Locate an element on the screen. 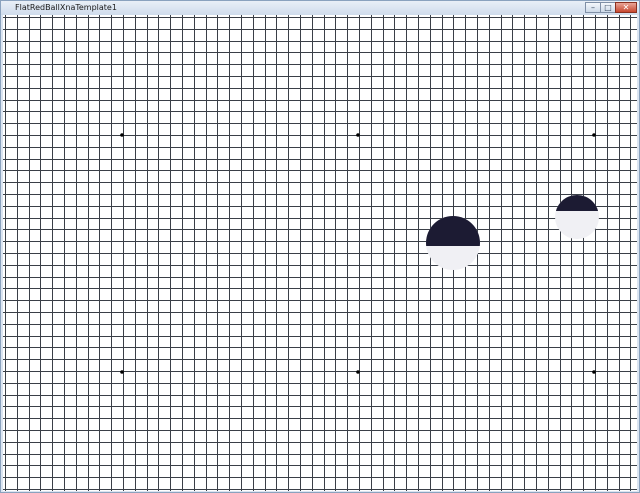  minimize-button: – is located at coordinates (593, 7).